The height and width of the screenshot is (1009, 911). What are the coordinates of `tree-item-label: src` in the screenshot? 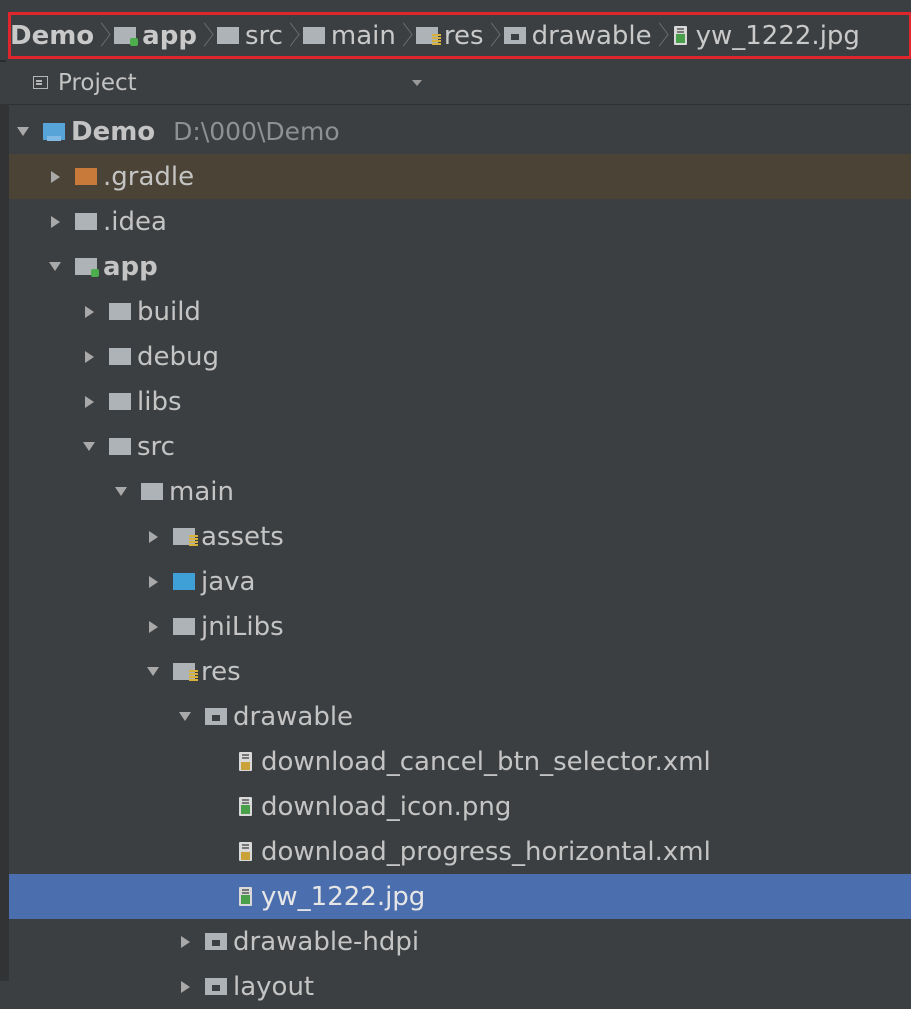 It's located at (156, 446).